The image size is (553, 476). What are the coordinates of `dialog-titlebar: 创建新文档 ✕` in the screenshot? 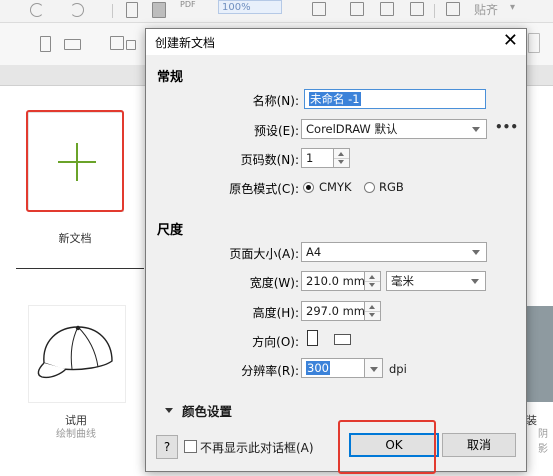 It's located at (336, 42).